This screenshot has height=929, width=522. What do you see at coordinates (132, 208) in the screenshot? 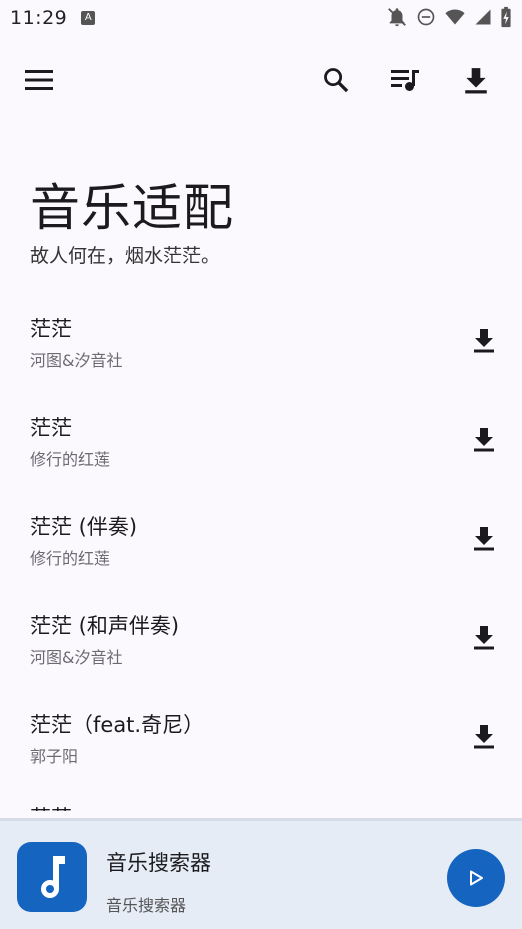
I see `page-title: 音乐适配` at bounding box center [132, 208].